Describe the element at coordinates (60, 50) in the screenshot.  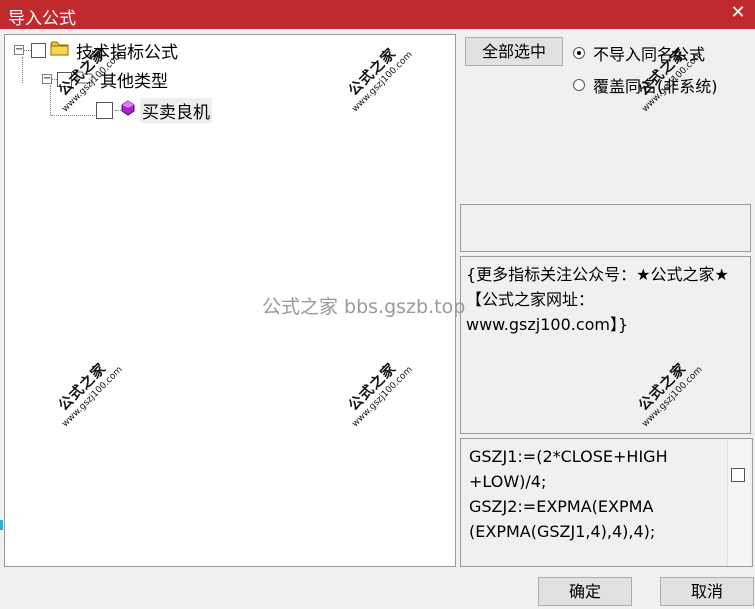
I see `folder-icon` at that location.